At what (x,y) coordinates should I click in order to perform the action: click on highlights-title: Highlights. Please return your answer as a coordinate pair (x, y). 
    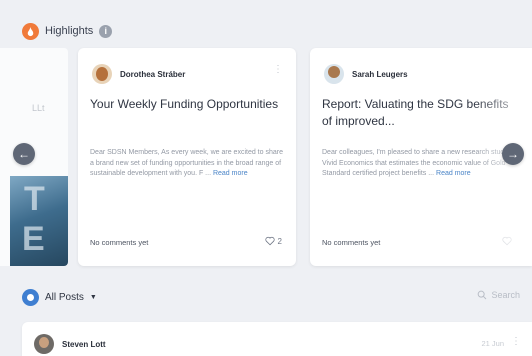
    Looking at the image, I should click on (69, 31).